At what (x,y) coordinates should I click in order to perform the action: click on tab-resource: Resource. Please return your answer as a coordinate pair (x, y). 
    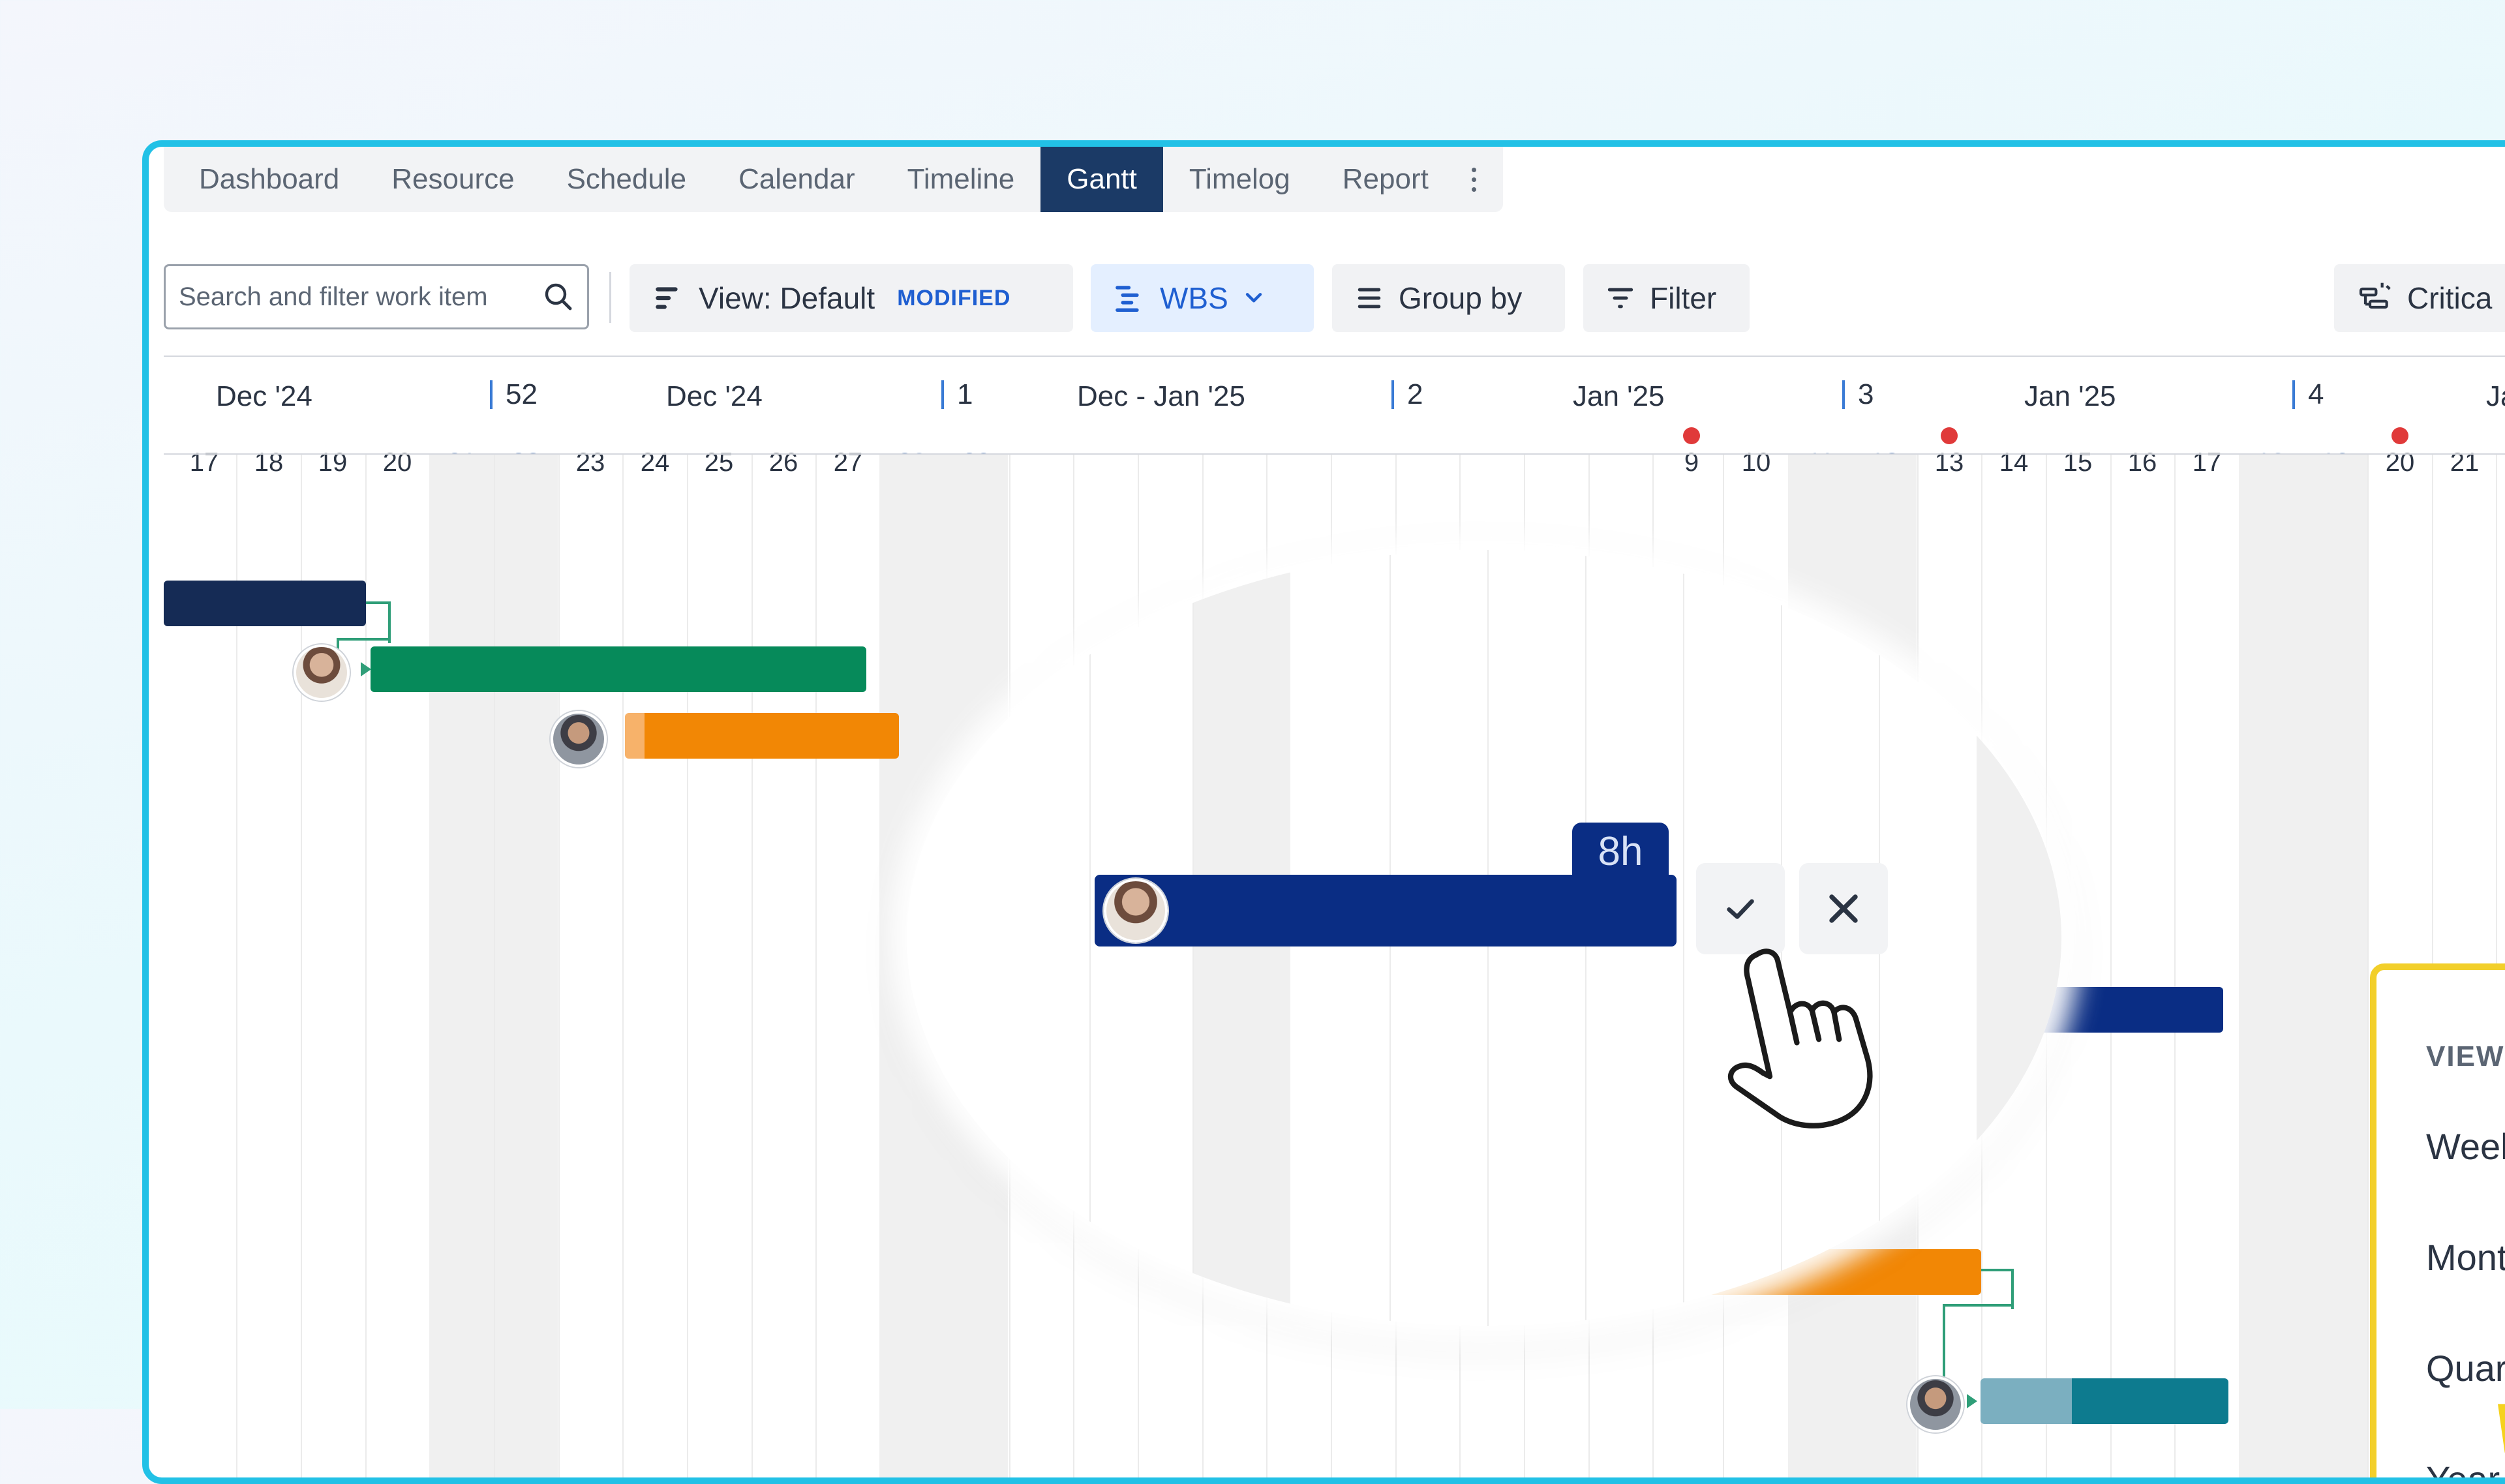
    Looking at the image, I should click on (452, 179).